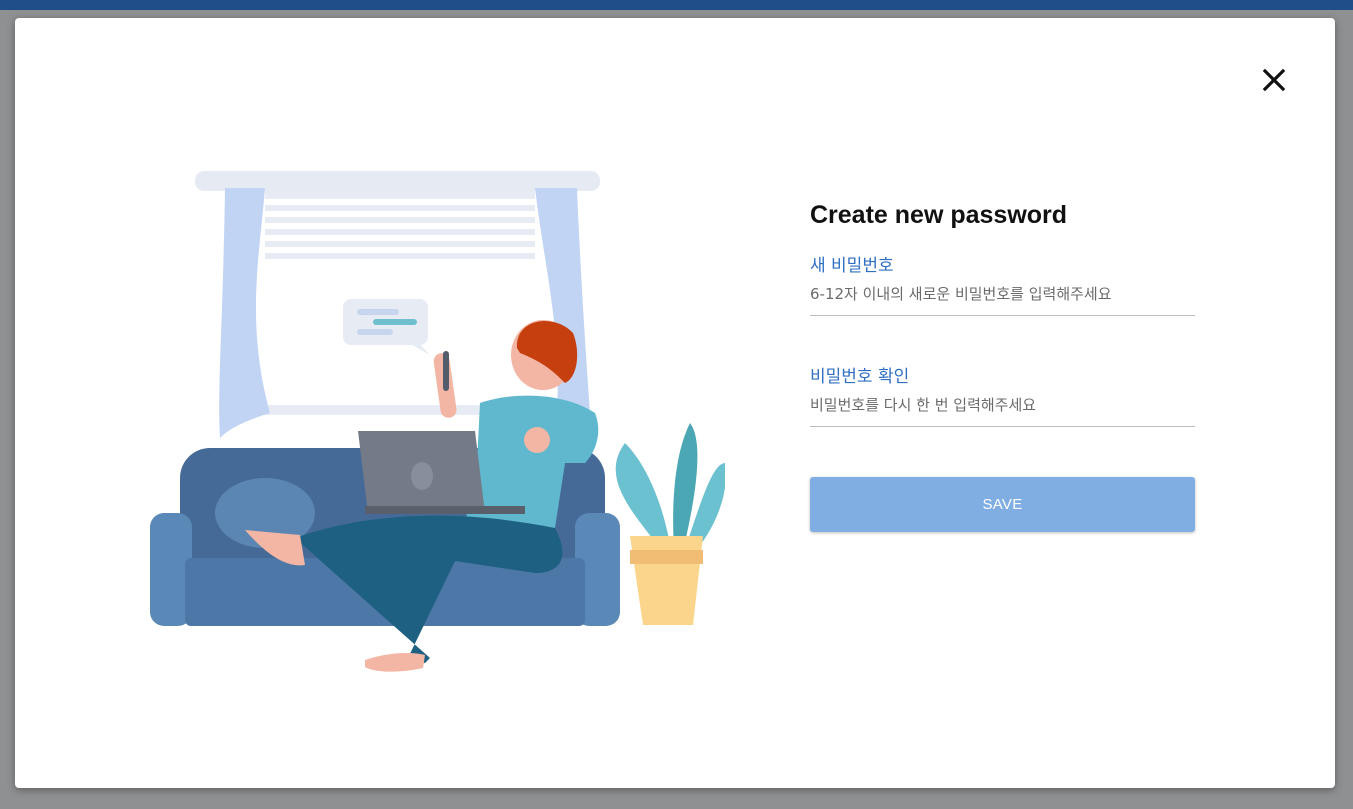 This screenshot has height=809, width=1353. What do you see at coordinates (670, 524) in the screenshot?
I see `plant-illustration` at bounding box center [670, 524].